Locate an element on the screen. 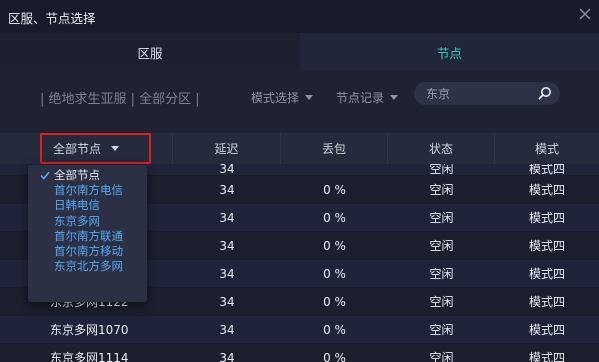 This screenshot has height=362, width=599. menu-item-jp-kr-telecom: 日韩电信 is located at coordinates (87, 205).